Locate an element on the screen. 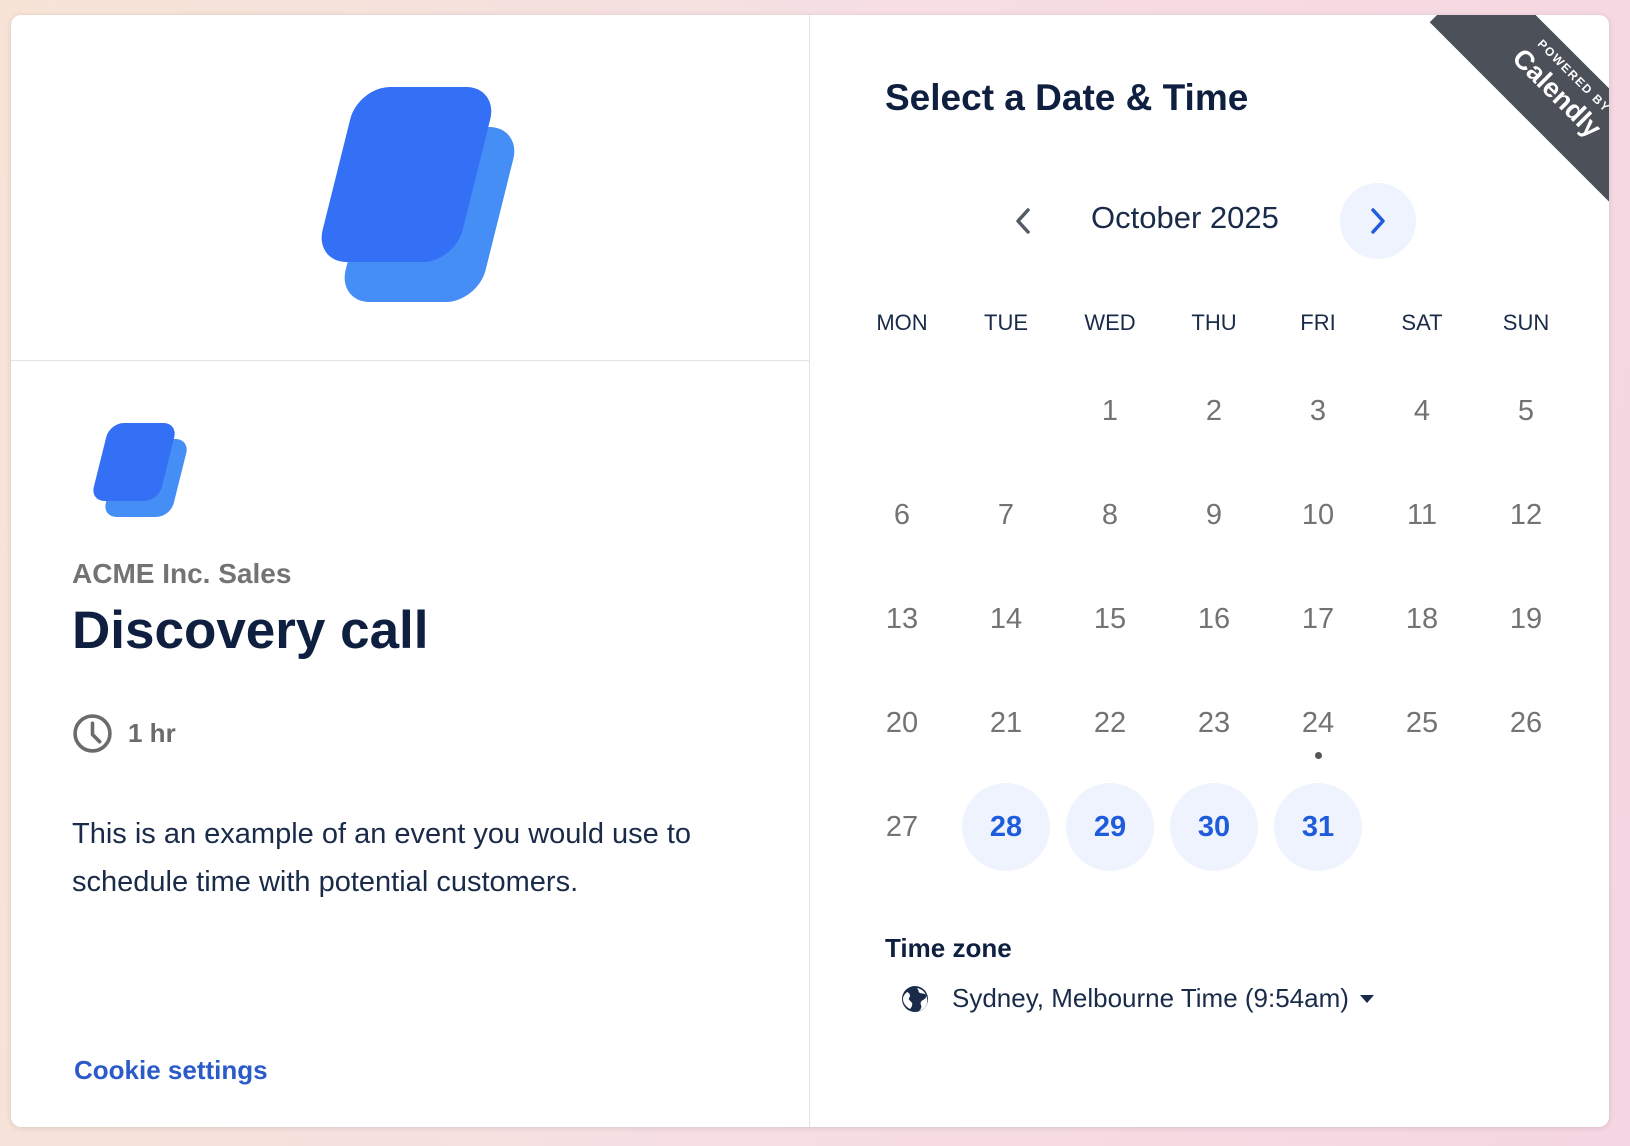 The image size is (1630, 1146). previous-month-button is located at coordinates (1023, 221).